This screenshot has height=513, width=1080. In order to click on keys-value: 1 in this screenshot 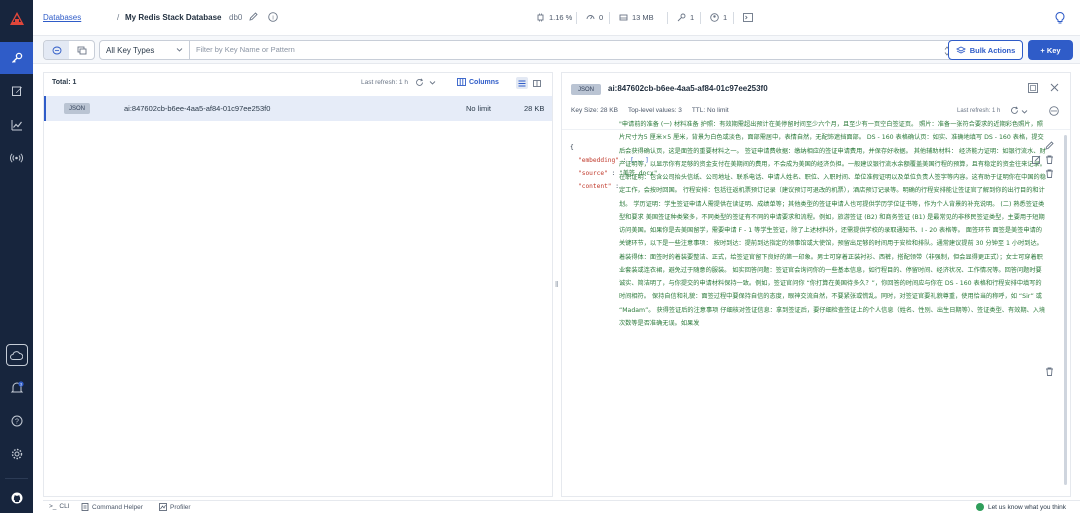, I will do `click(692, 17)`.